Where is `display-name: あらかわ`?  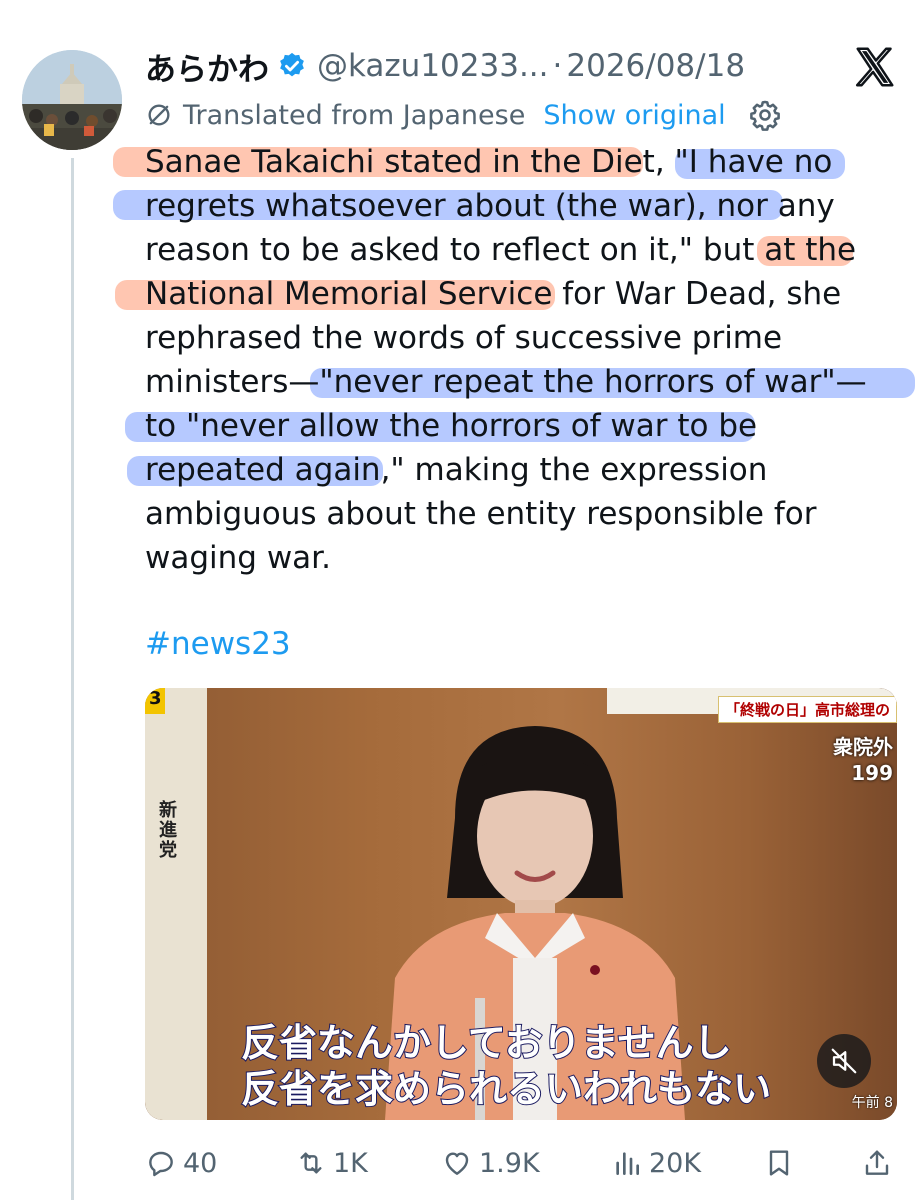 display-name: あらかわ is located at coordinates (207, 66).